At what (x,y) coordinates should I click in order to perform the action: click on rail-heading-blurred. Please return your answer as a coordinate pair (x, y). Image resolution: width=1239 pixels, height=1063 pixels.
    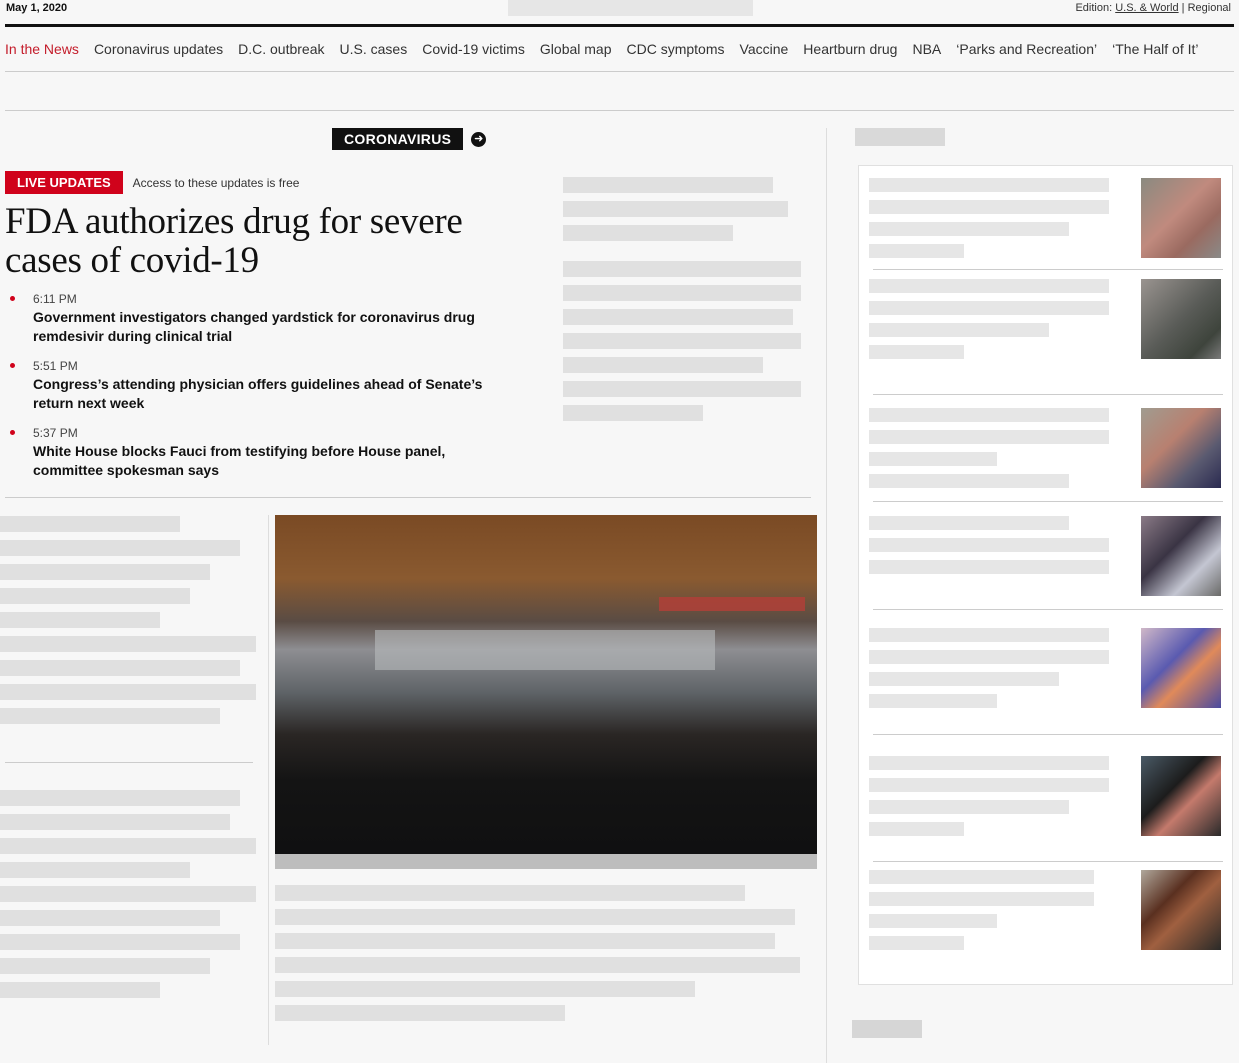
    Looking at the image, I should click on (900, 137).